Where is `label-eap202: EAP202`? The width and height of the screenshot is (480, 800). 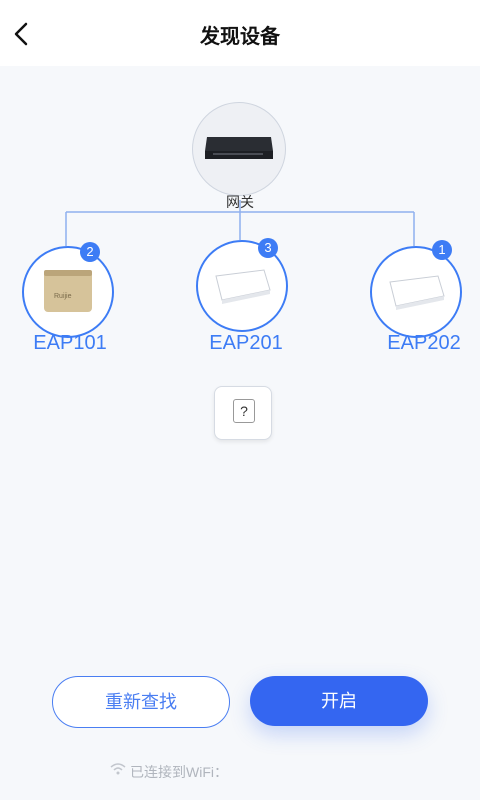 label-eap202: EAP202 is located at coordinates (424, 343).